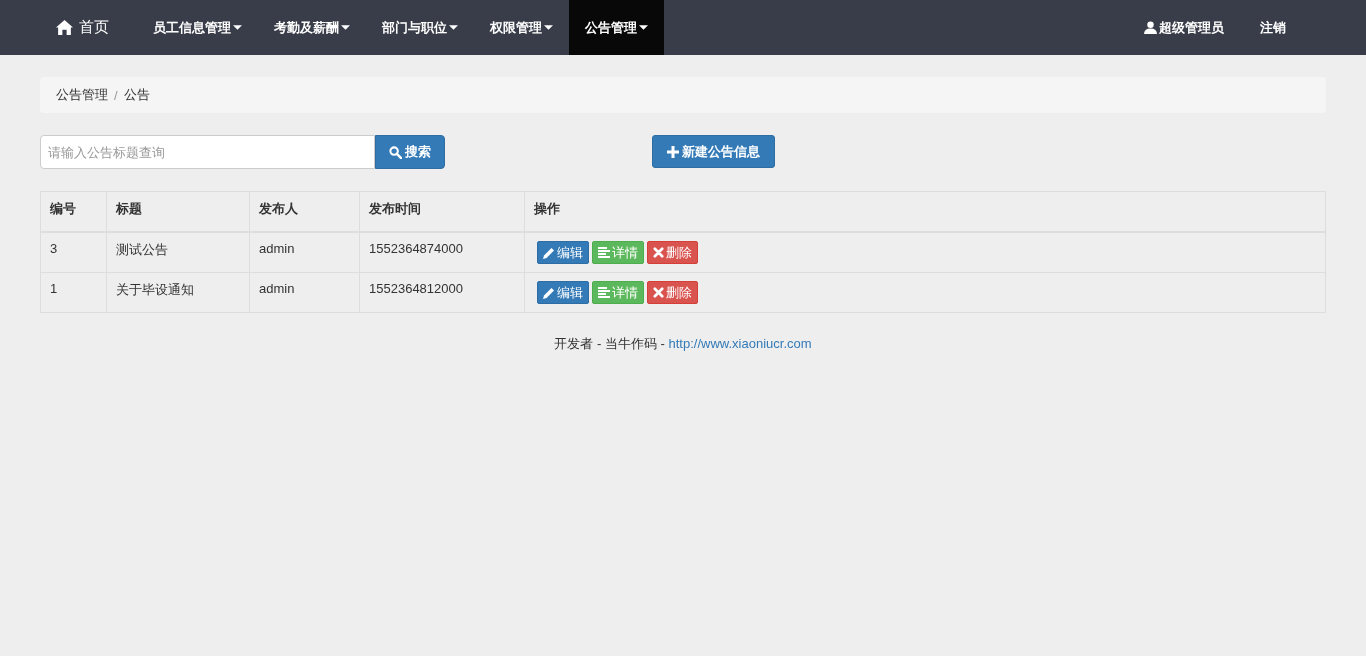 The height and width of the screenshot is (656, 1366). Describe the element at coordinates (673, 151) in the screenshot. I see `plus-icon` at that location.